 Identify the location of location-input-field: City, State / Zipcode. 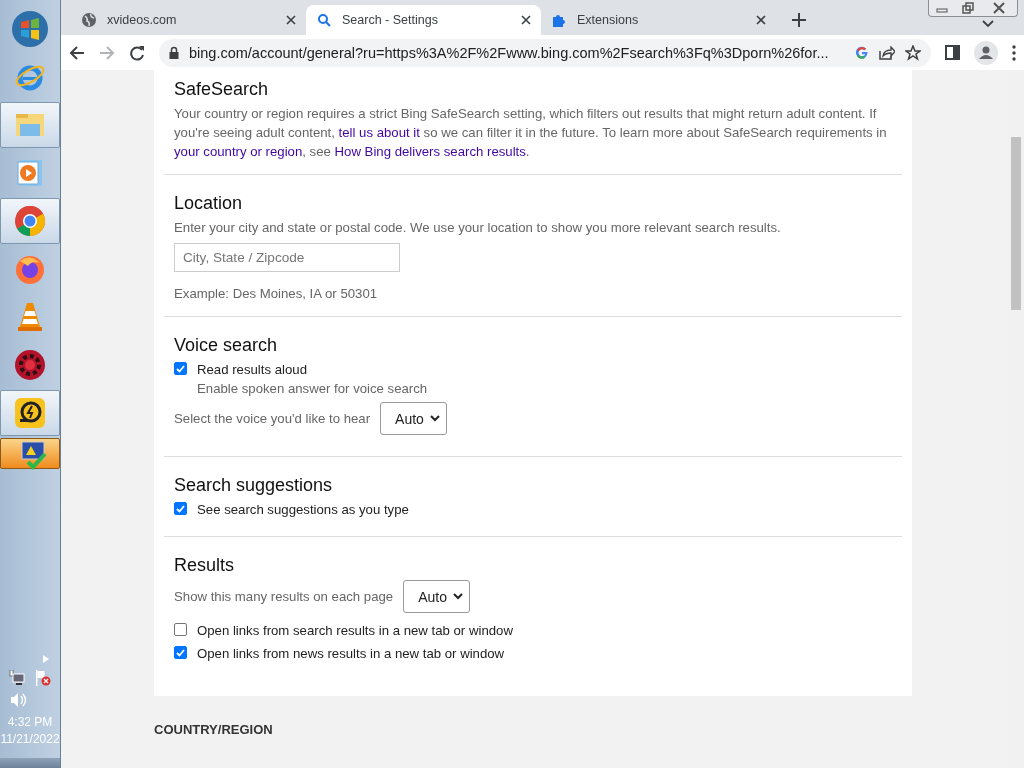
(287, 257).